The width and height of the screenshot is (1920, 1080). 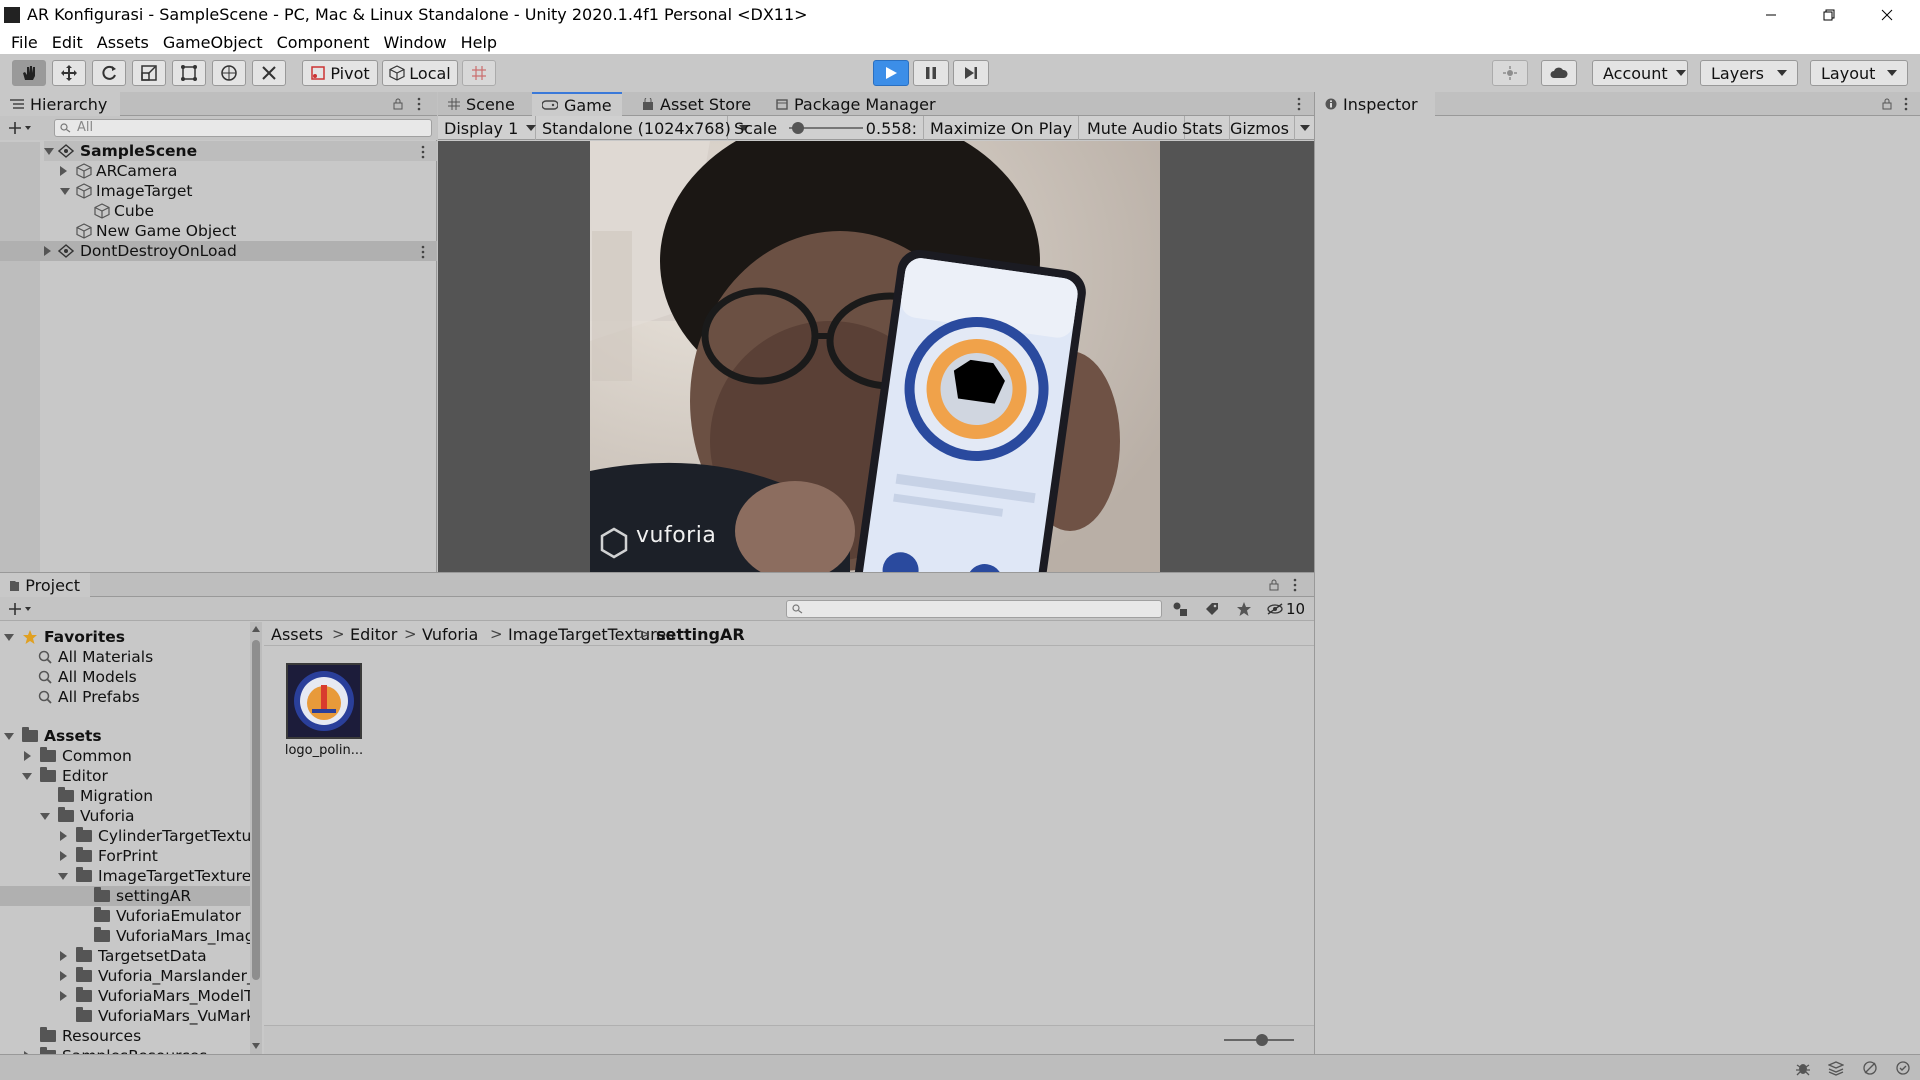 I want to click on bug-icon, so click(x=1803, y=1068).